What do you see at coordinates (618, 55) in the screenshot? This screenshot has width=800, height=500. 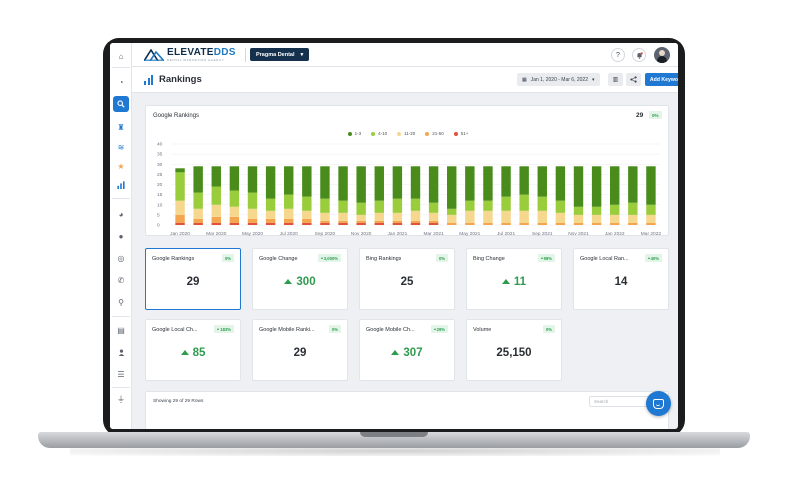 I see `question-icon: ?` at bounding box center [618, 55].